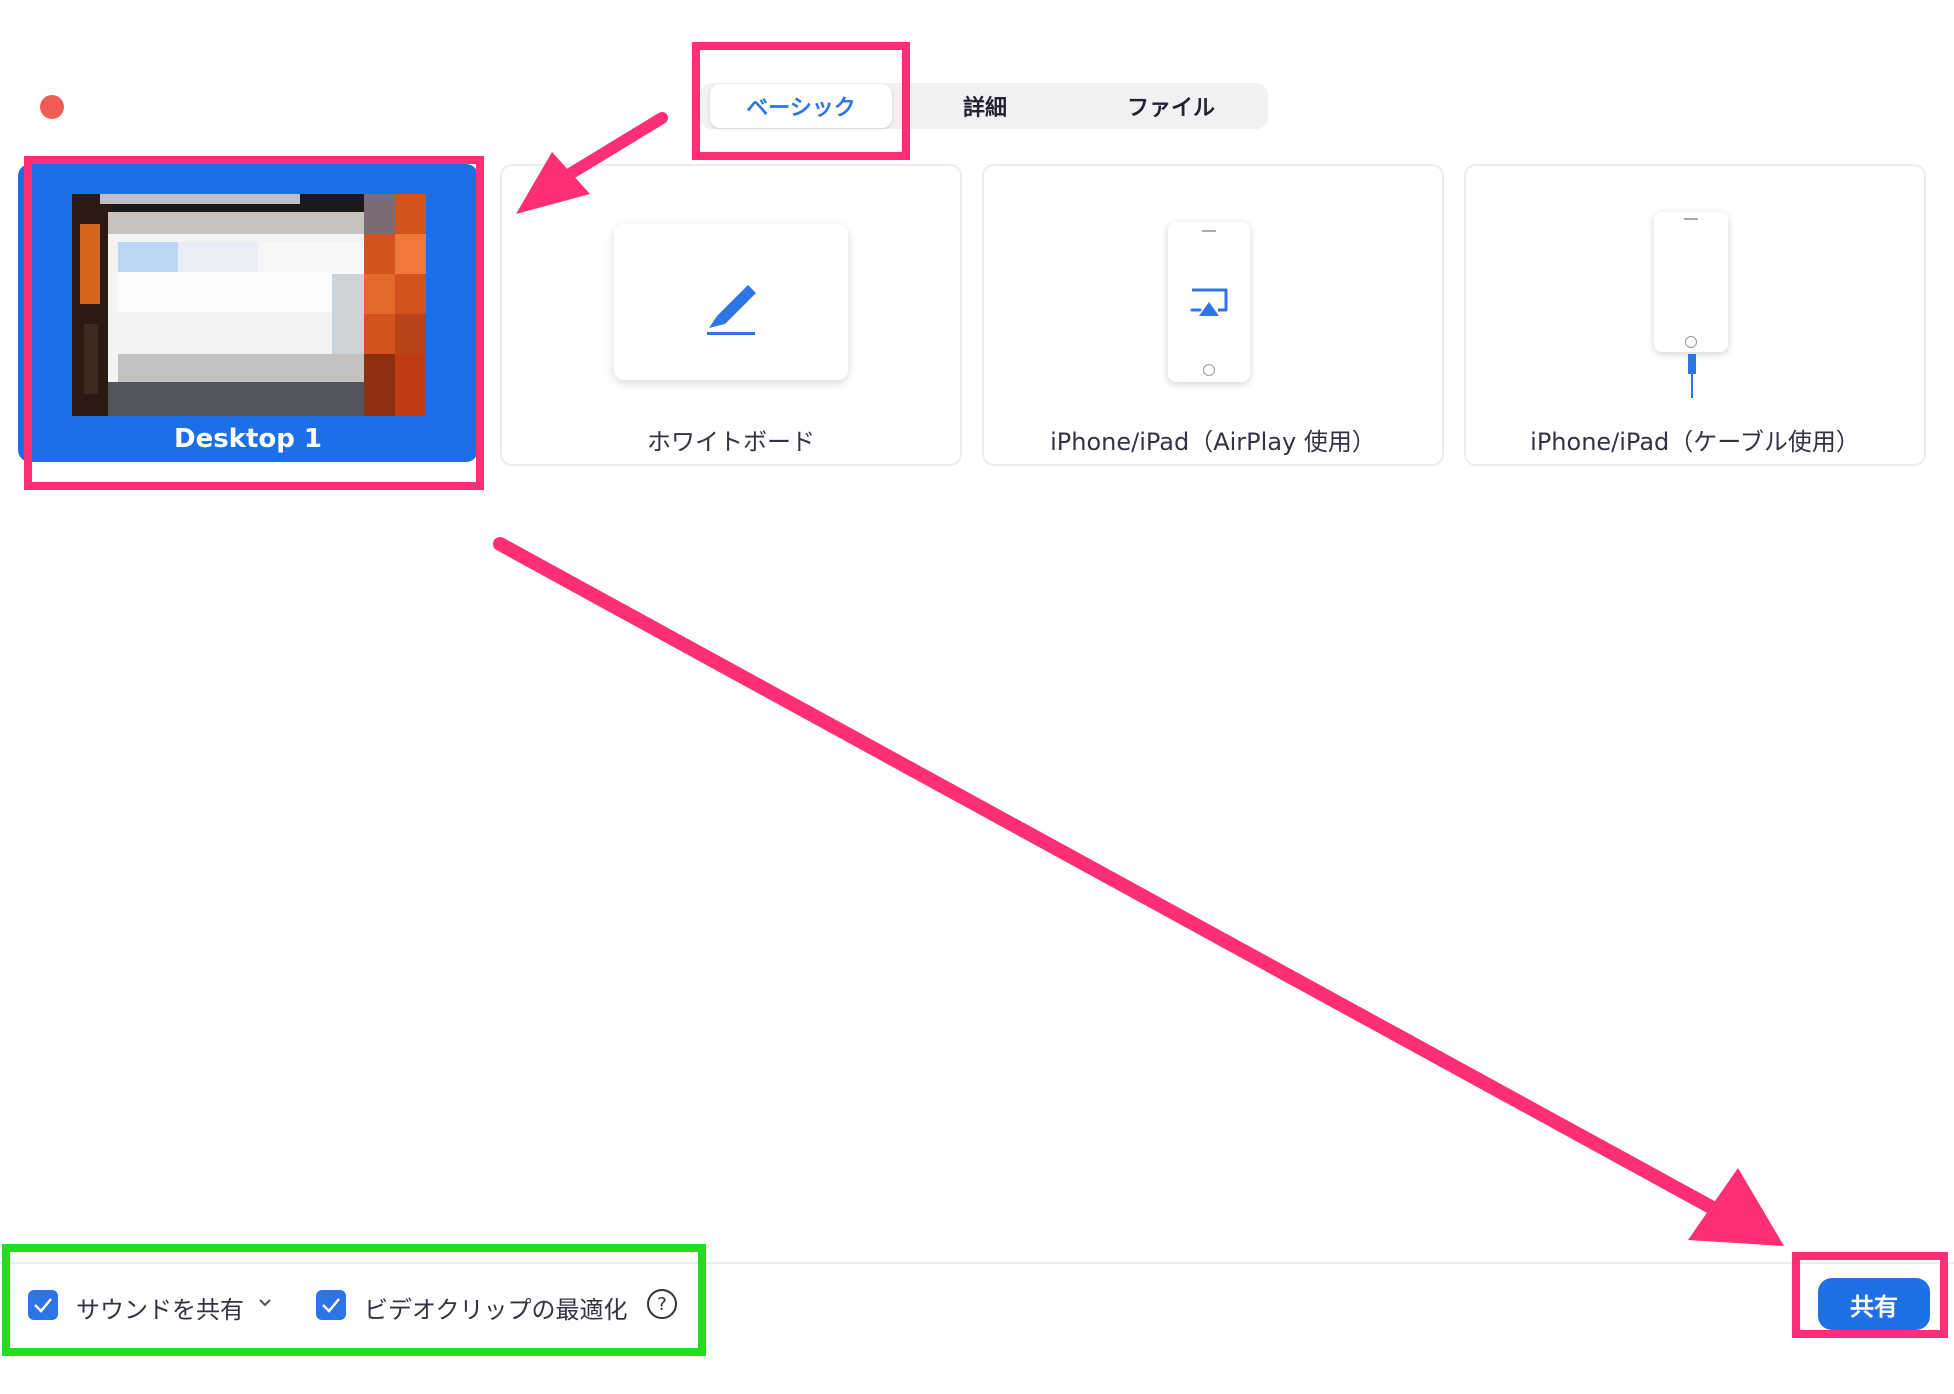  Describe the element at coordinates (553, 183) in the screenshot. I see `arrow-head-whiteboard` at that location.